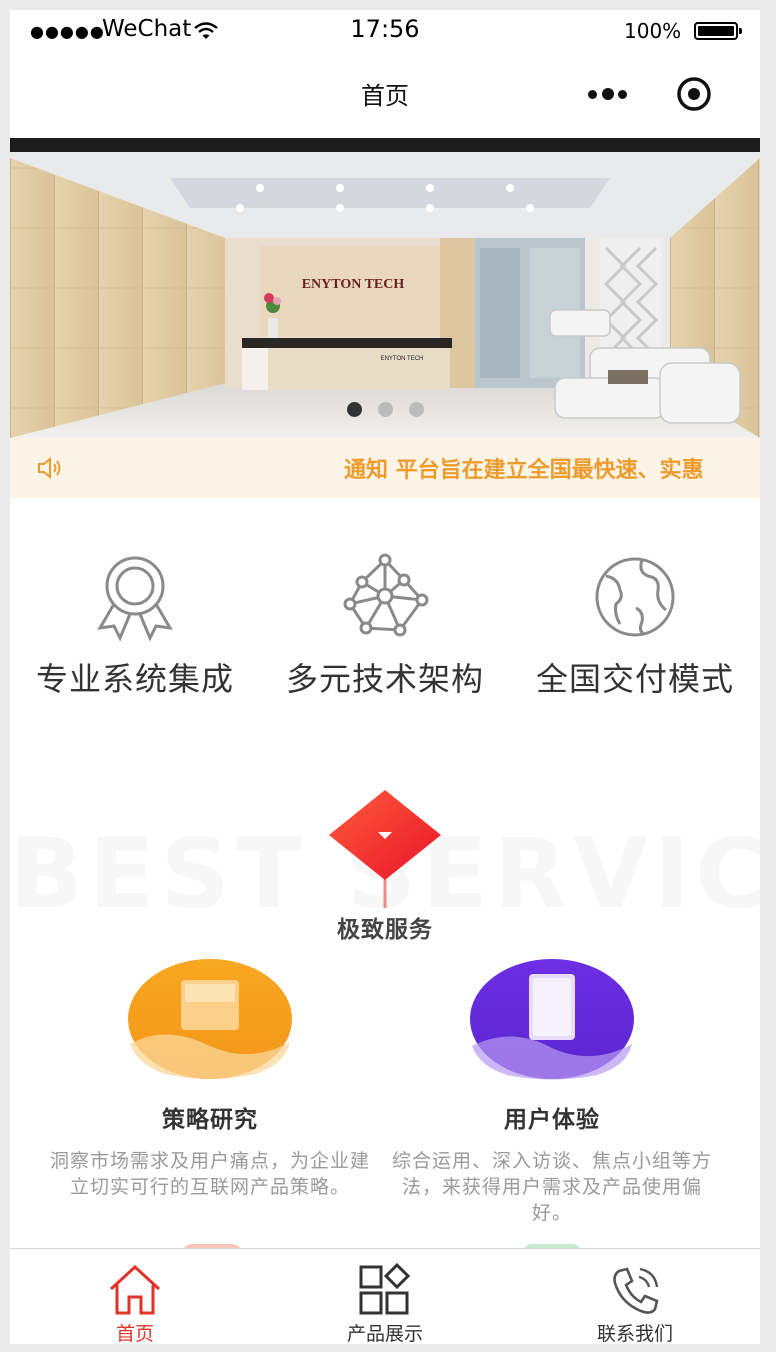 The height and width of the screenshot is (1352, 776). Describe the element at coordinates (135, 599) in the screenshot. I see `award-ribbon-icon` at that location.